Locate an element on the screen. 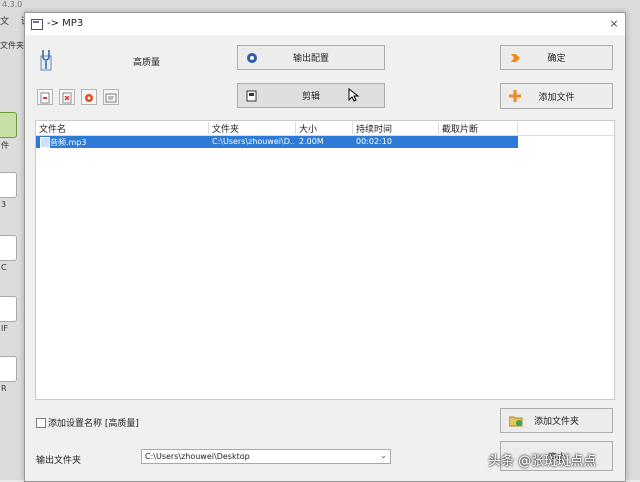 The height and width of the screenshot is (482, 640). dialog-titlebar: -> MP3 × is located at coordinates (325, 24).